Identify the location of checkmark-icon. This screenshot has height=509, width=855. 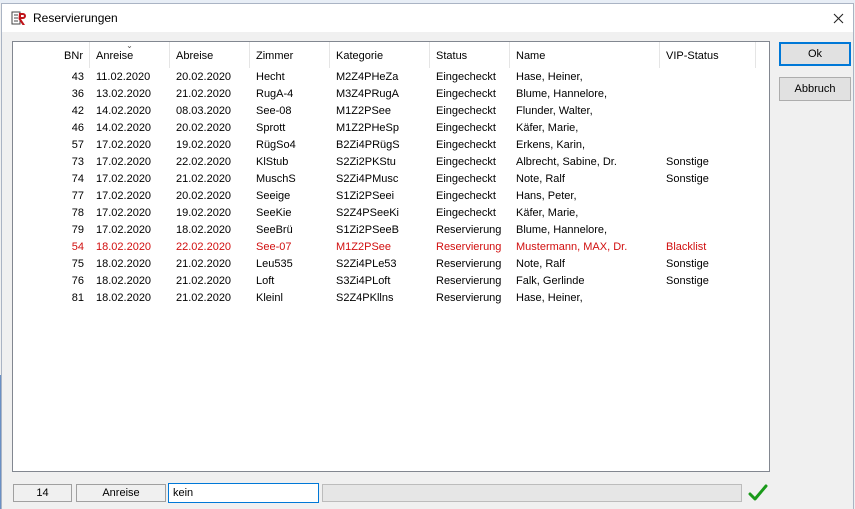
(758, 492).